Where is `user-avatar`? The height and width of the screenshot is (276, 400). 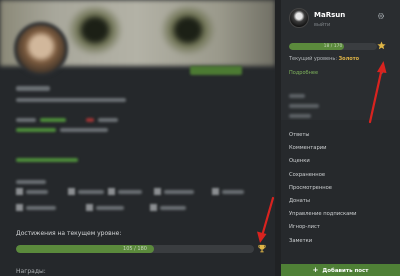 user-avatar is located at coordinates (299, 18).